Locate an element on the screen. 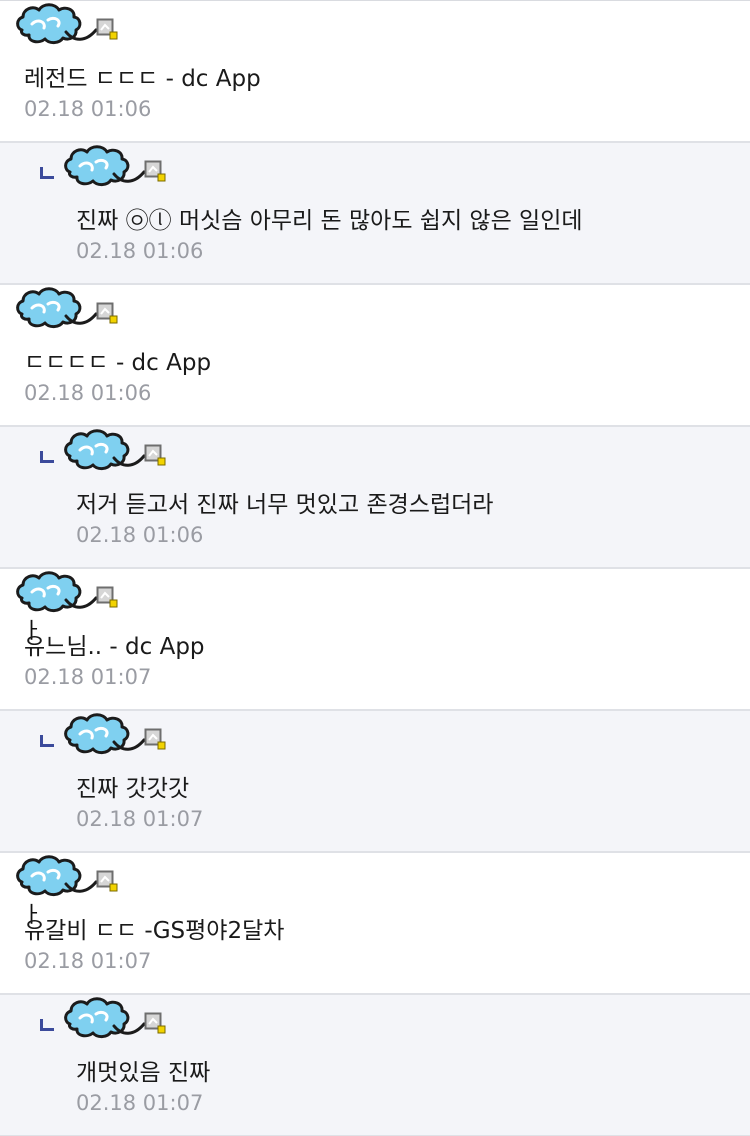  comment-item: ㄷ ㅏ 유갈비 ㄷㄷ -GS평야2달차 02.18 01:07 is located at coordinates (375, 924).